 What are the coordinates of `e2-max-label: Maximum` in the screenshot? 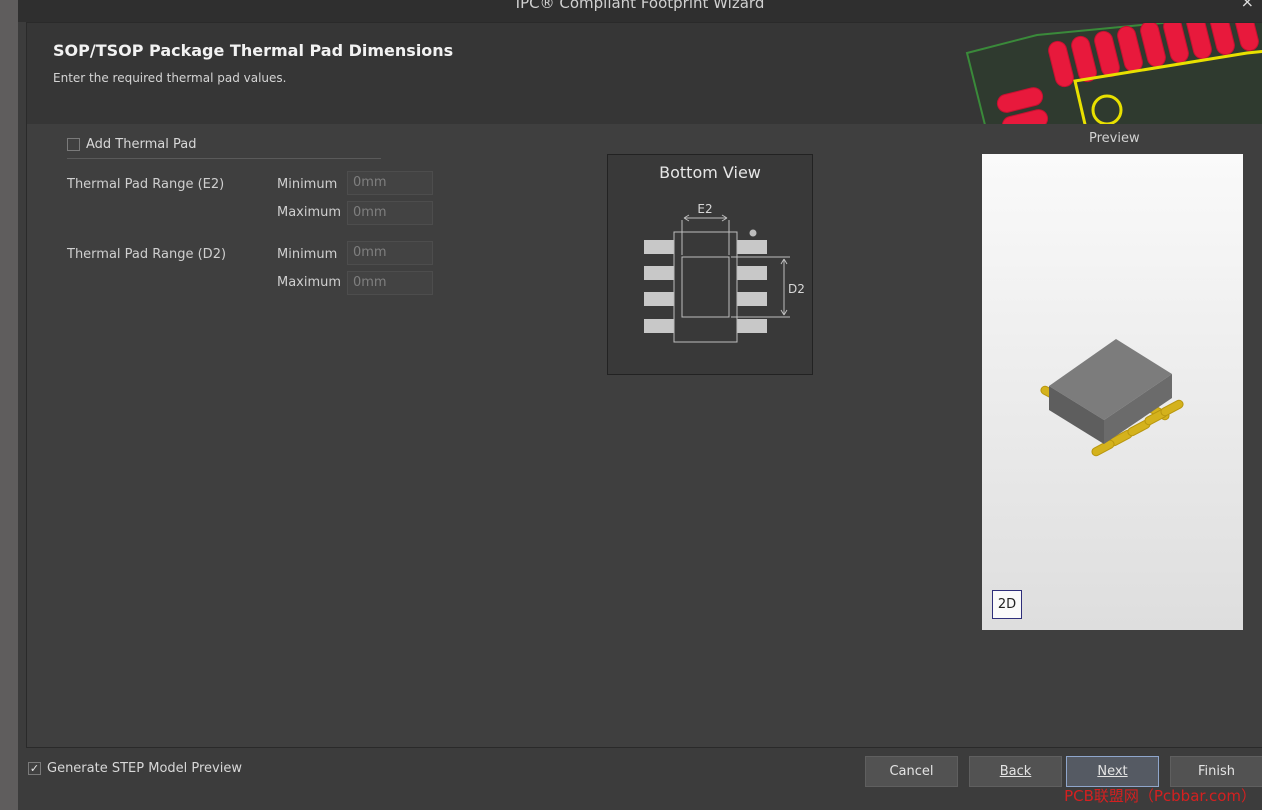 It's located at (309, 212).